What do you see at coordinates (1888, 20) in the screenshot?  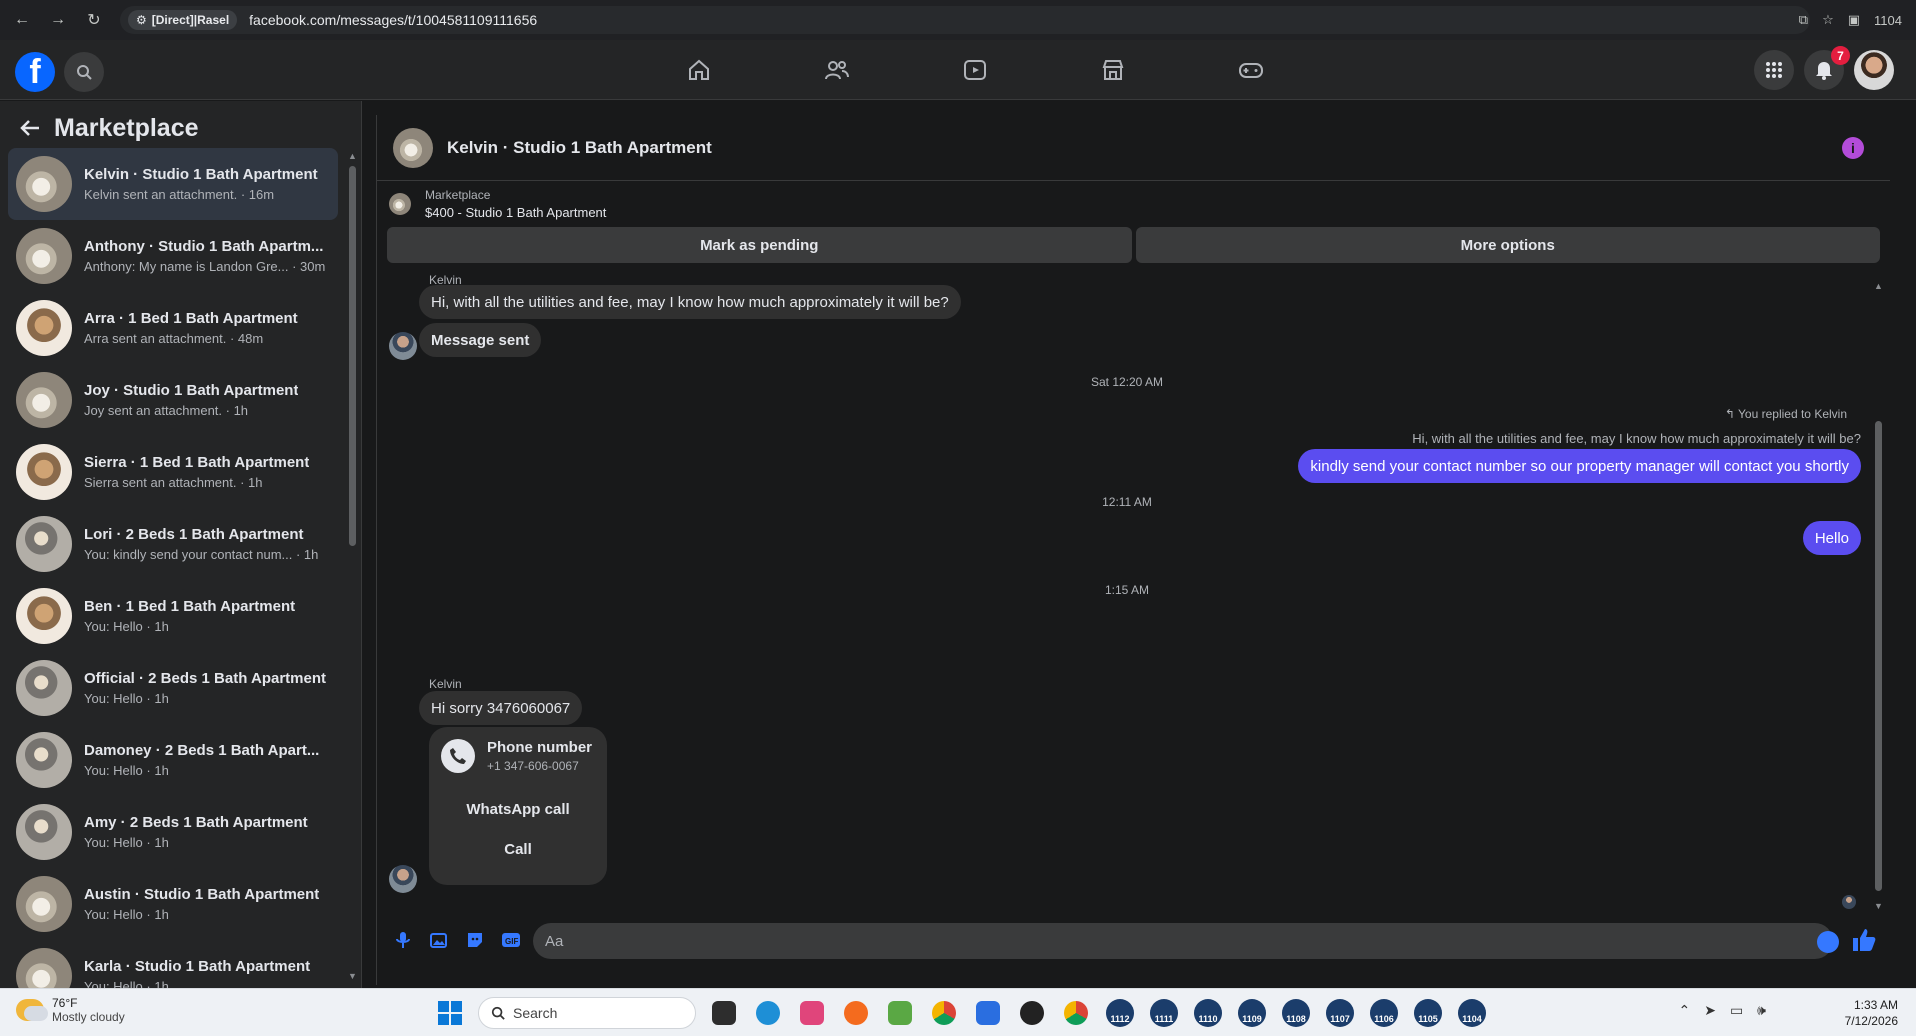 I see `tab-count: 1104` at bounding box center [1888, 20].